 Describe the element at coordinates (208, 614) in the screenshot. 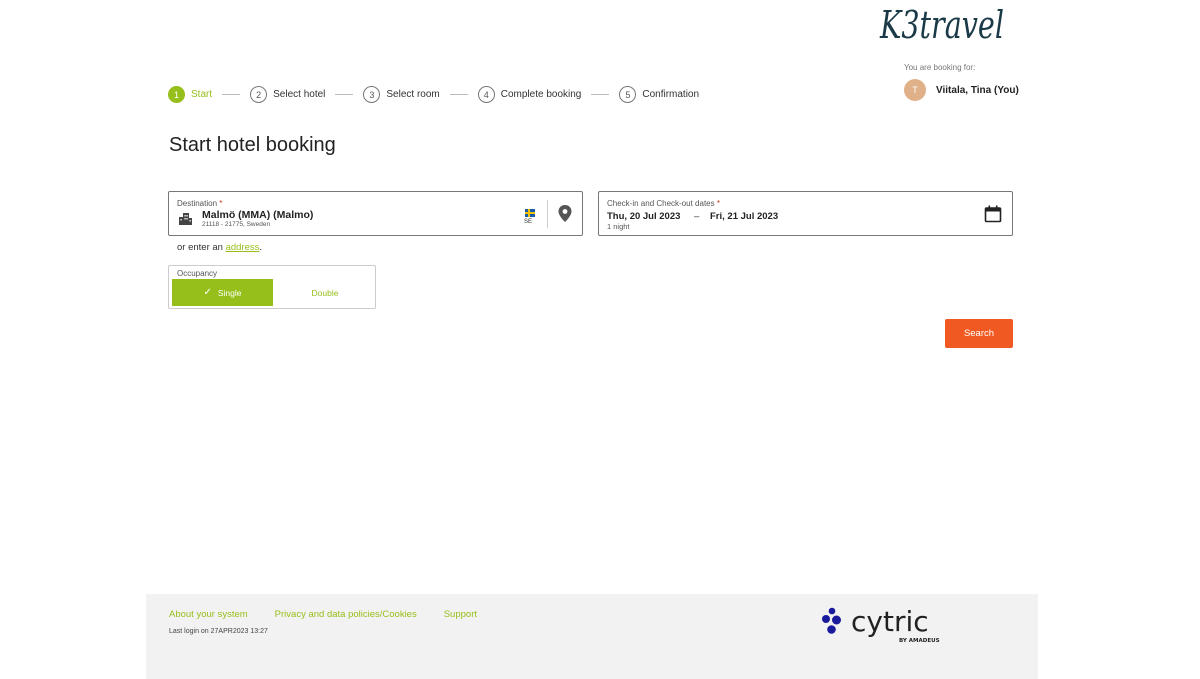

I see `footer-link-about-system: About your system` at that location.